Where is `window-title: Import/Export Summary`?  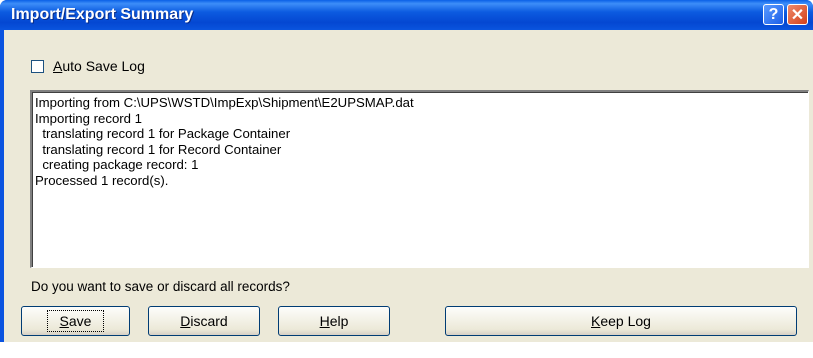
window-title: Import/Export Summary is located at coordinates (102, 14).